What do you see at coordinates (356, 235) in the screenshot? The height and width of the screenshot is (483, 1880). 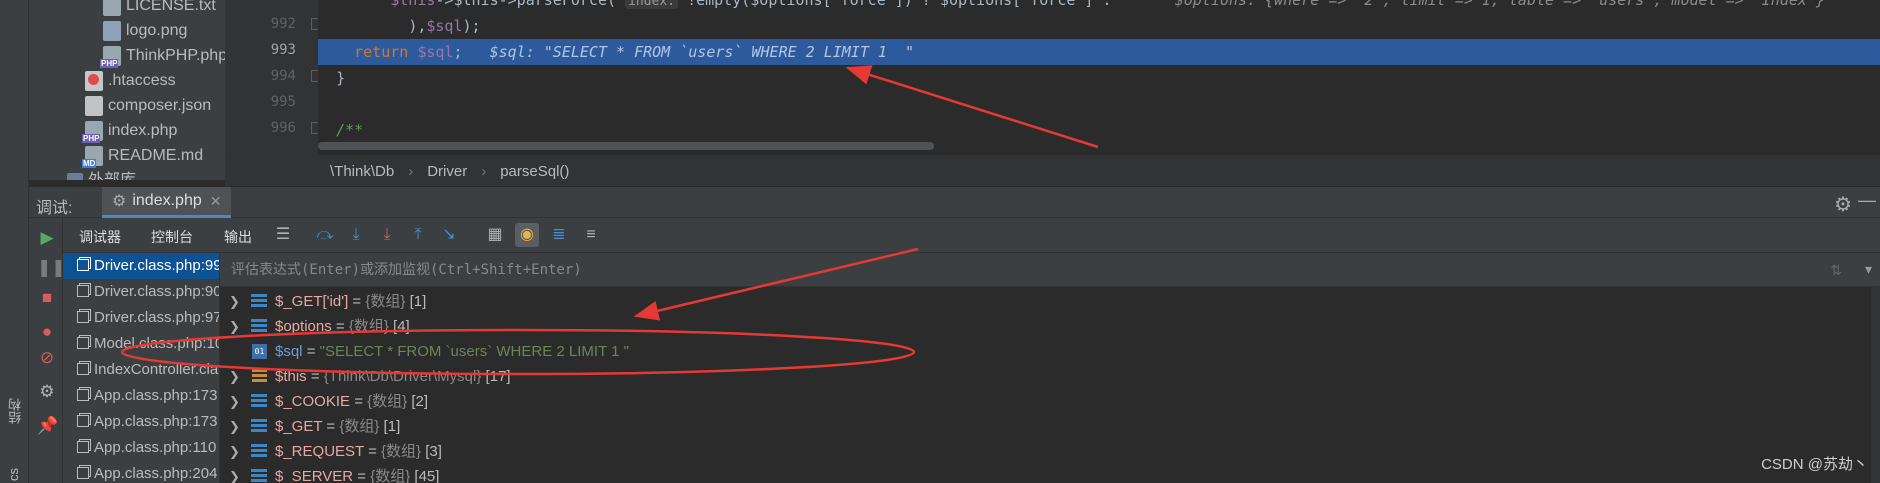 I see `step-into-icon: ⤓` at bounding box center [356, 235].